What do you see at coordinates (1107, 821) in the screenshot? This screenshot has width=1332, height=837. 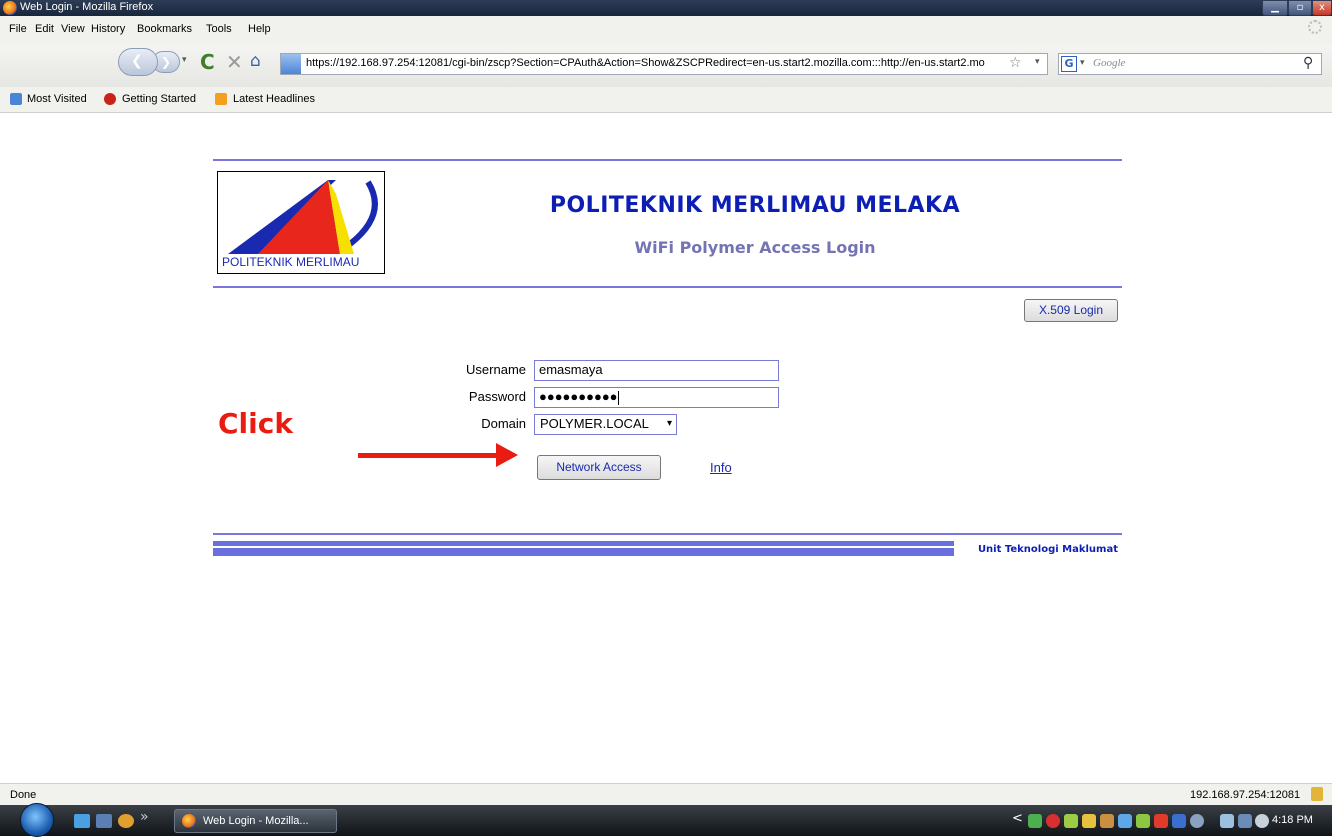 I see `tray-tool-icon` at bounding box center [1107, 821].